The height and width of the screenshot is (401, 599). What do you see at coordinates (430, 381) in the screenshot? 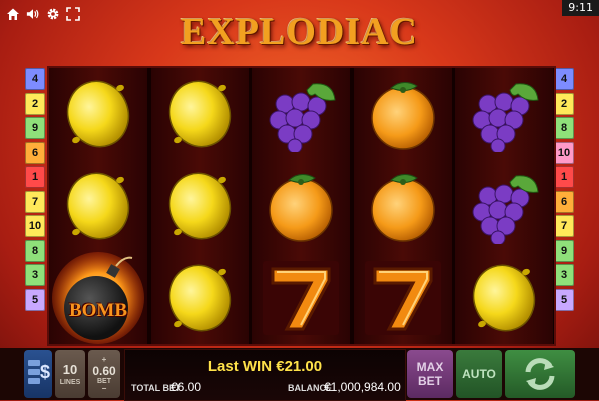
I see `max-bet-label-bottom: BET` at bounding box center [430, 381].